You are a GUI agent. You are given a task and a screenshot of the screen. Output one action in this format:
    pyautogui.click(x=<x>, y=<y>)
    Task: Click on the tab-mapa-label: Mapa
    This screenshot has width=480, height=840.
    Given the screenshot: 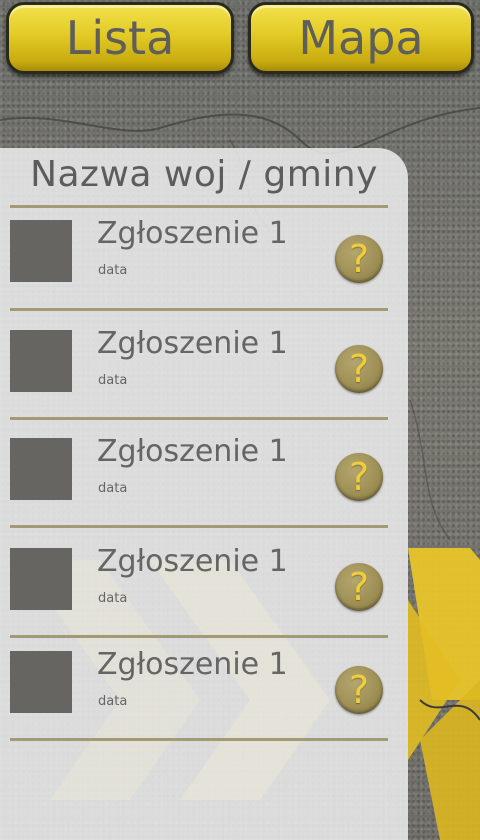 What is the action you would take?
    pyautogui.click(x=361, y=38)
    